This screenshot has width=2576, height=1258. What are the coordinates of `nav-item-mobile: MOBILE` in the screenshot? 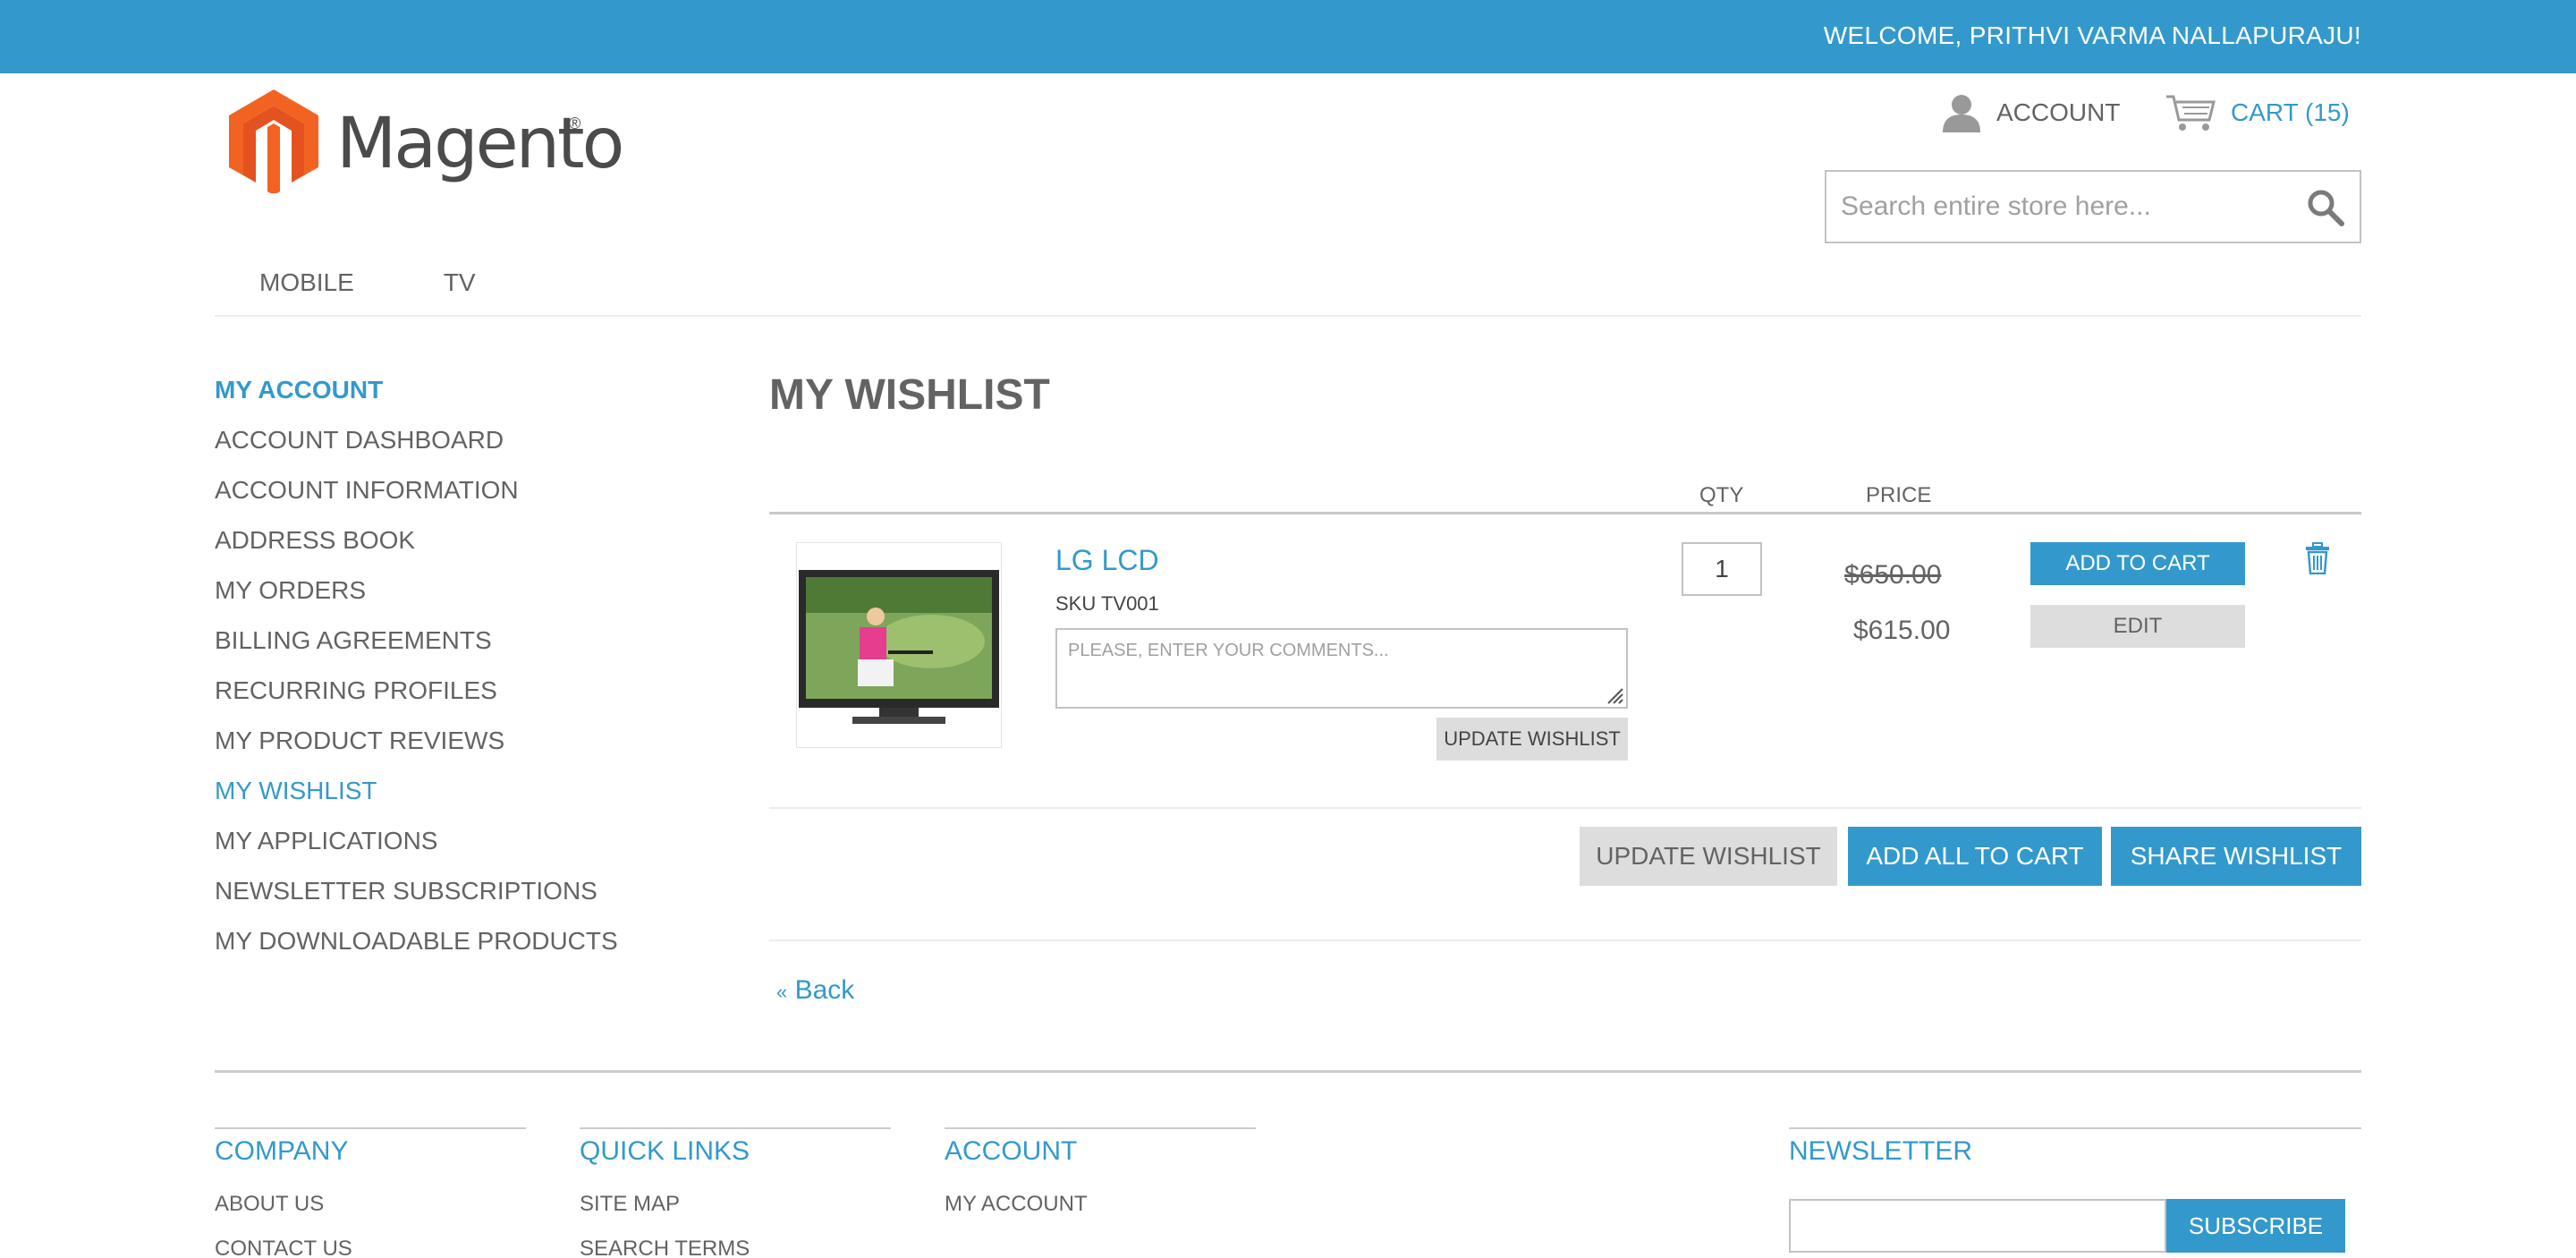 It's located at (306, 288).